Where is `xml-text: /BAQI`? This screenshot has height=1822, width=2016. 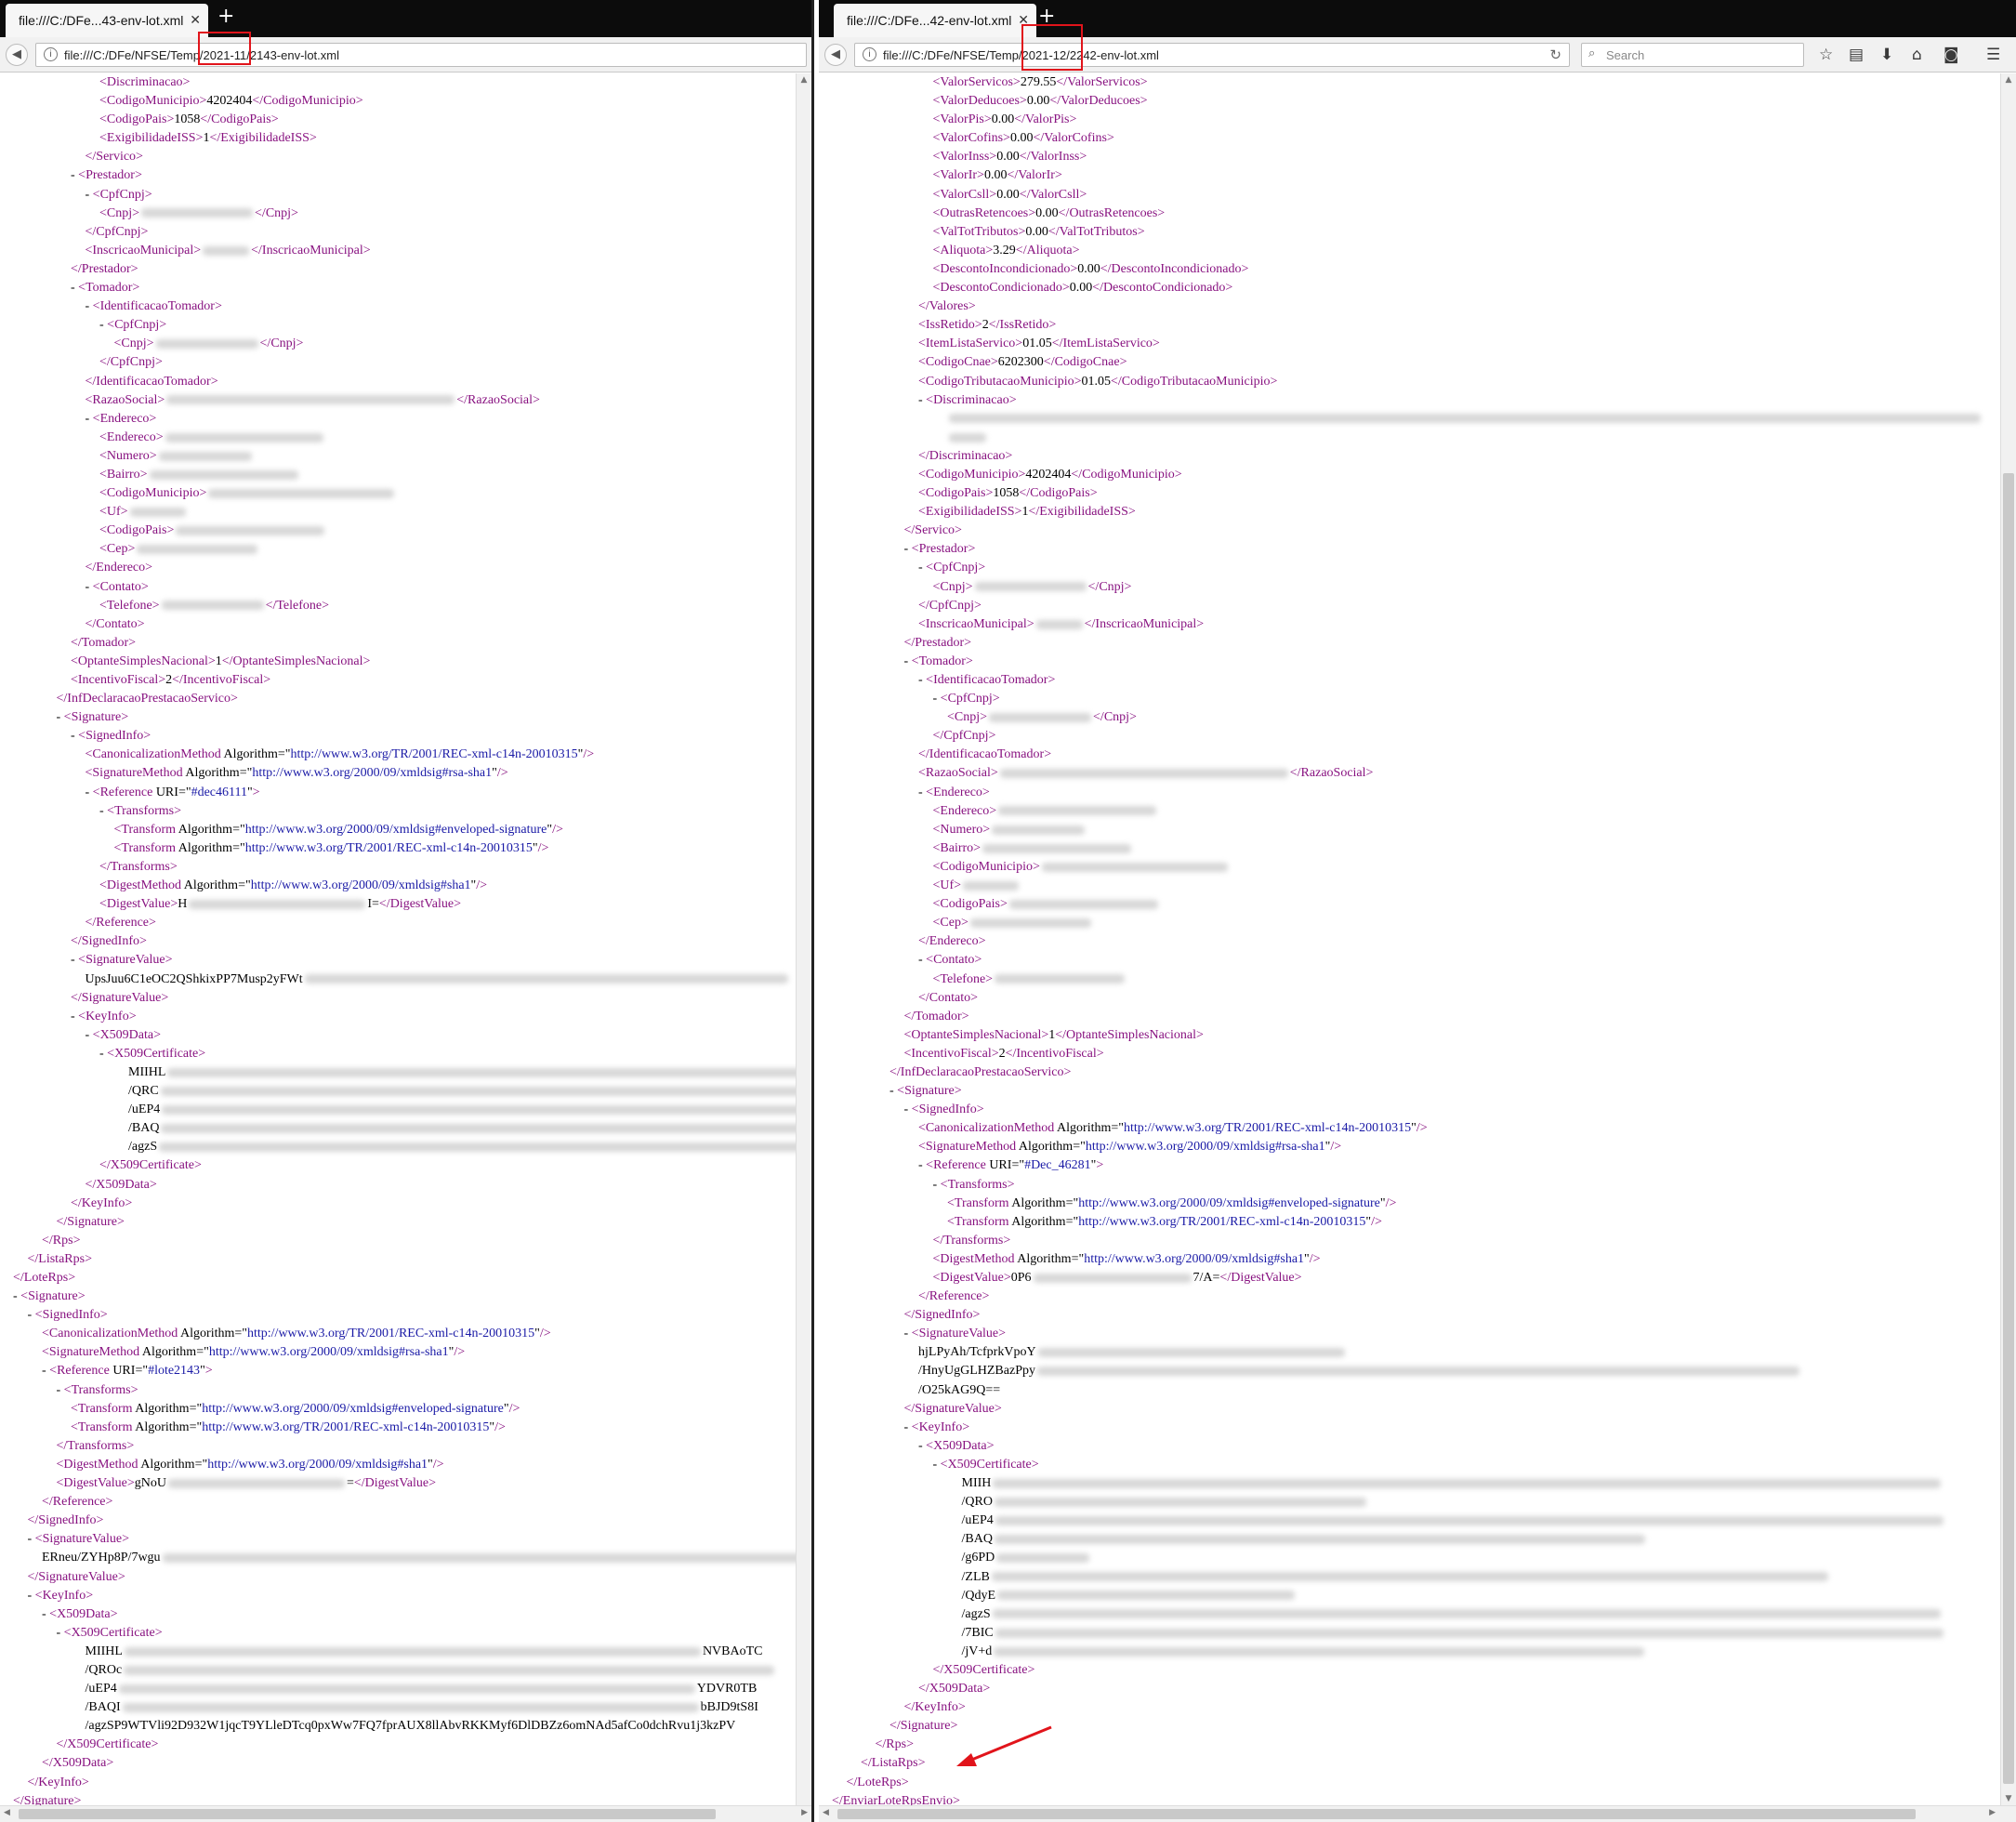
xml-text: /BAQI is located at coordinates (103, 1707).